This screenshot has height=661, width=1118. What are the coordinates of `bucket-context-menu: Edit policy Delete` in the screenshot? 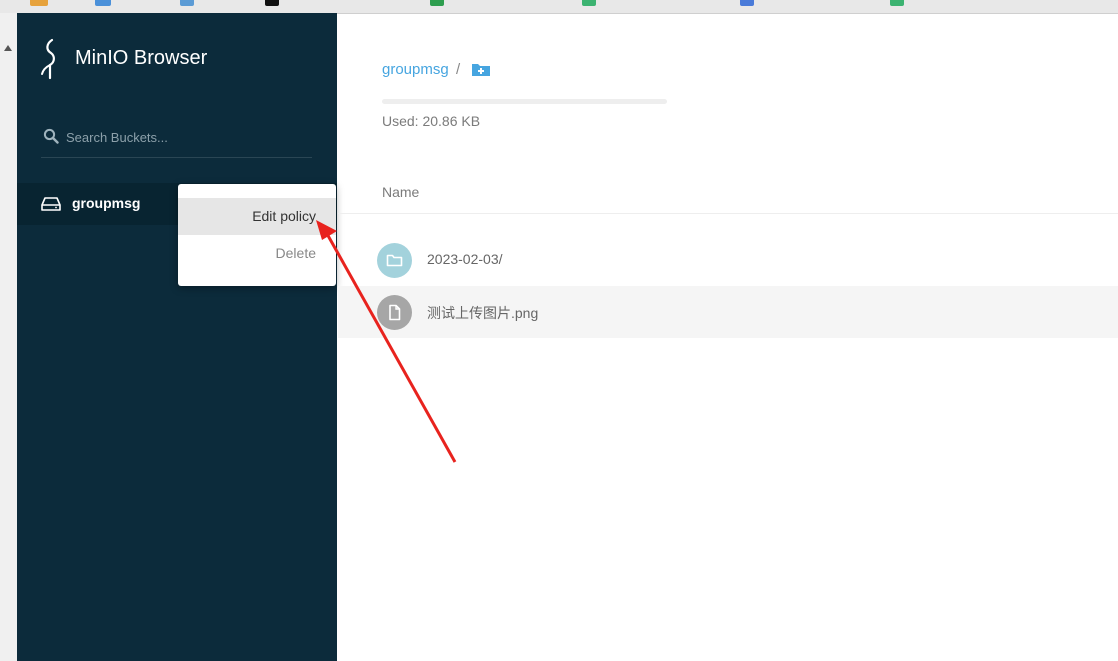 It's located at (257, 235).